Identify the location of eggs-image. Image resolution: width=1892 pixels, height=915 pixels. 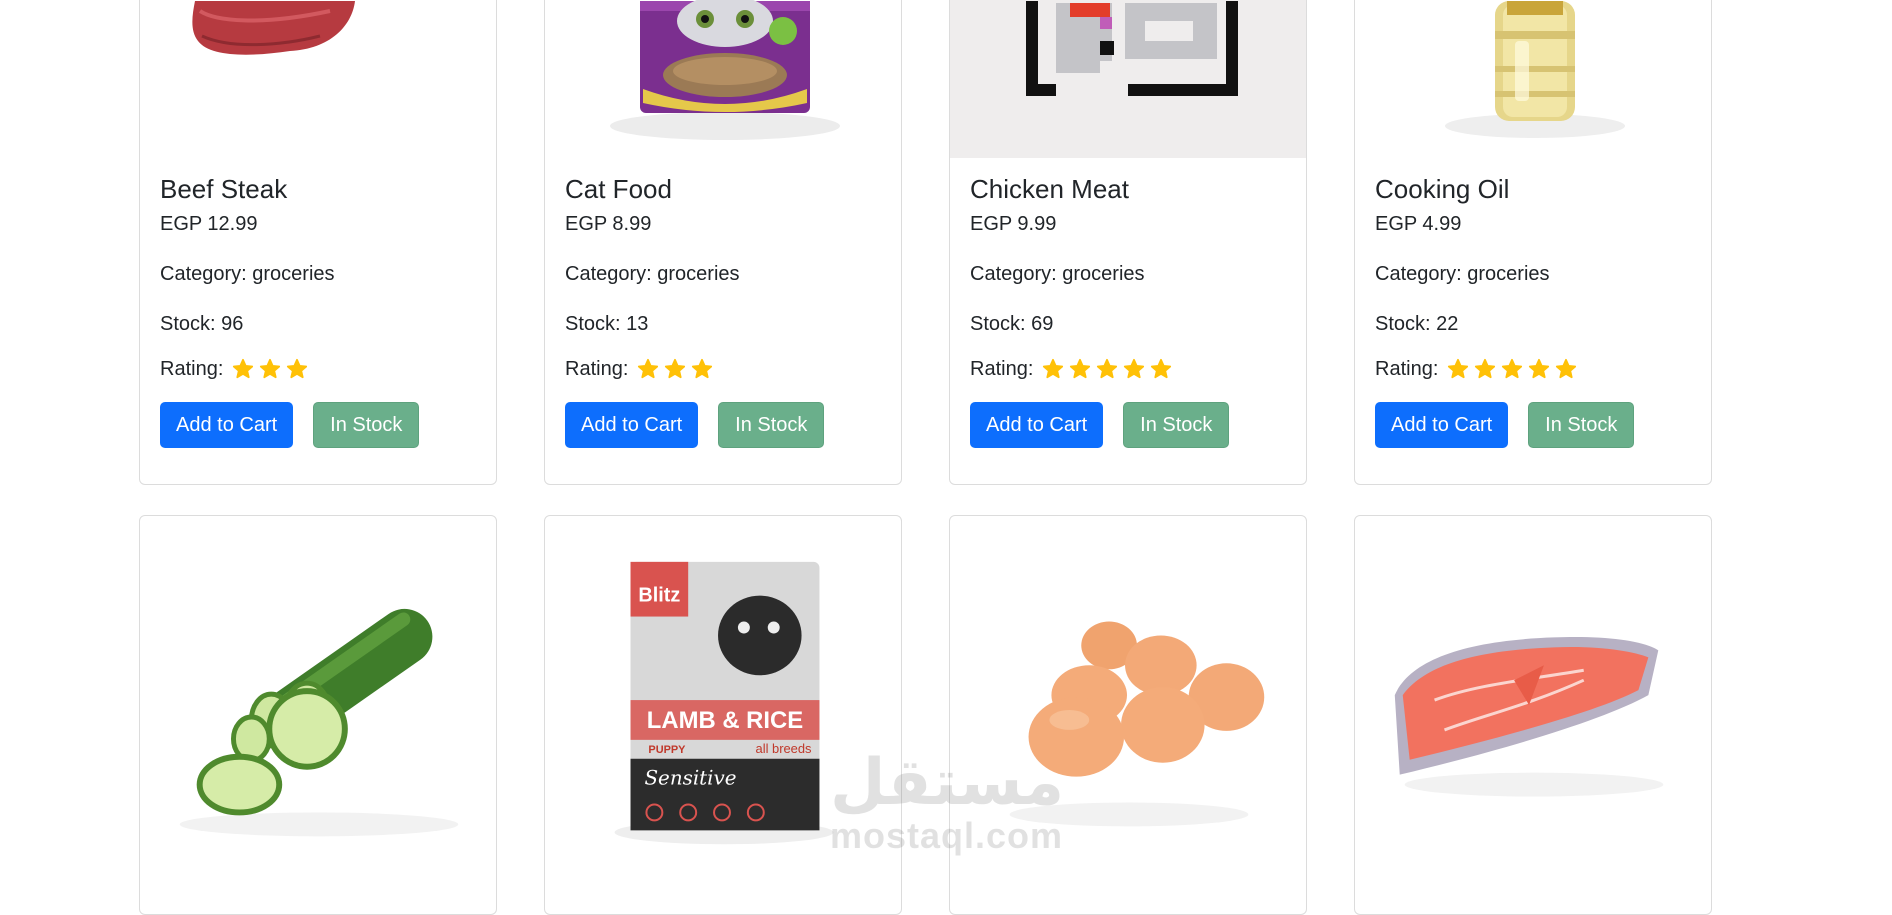
(1137, 724).